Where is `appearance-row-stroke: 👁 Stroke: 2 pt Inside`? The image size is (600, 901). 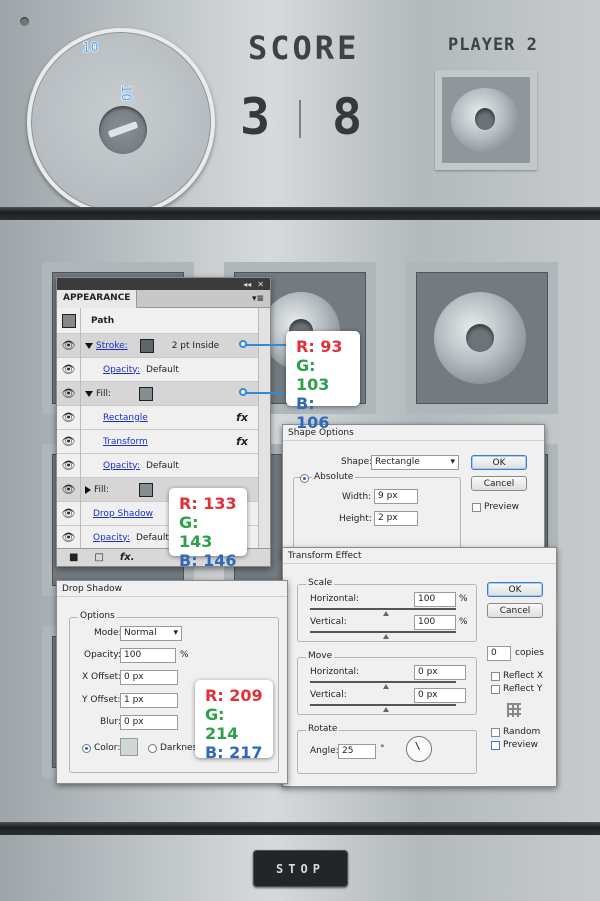
appearance-row-stroke: 👁 Stroke: 2 pt Inside is located at coordinates (163, 345).